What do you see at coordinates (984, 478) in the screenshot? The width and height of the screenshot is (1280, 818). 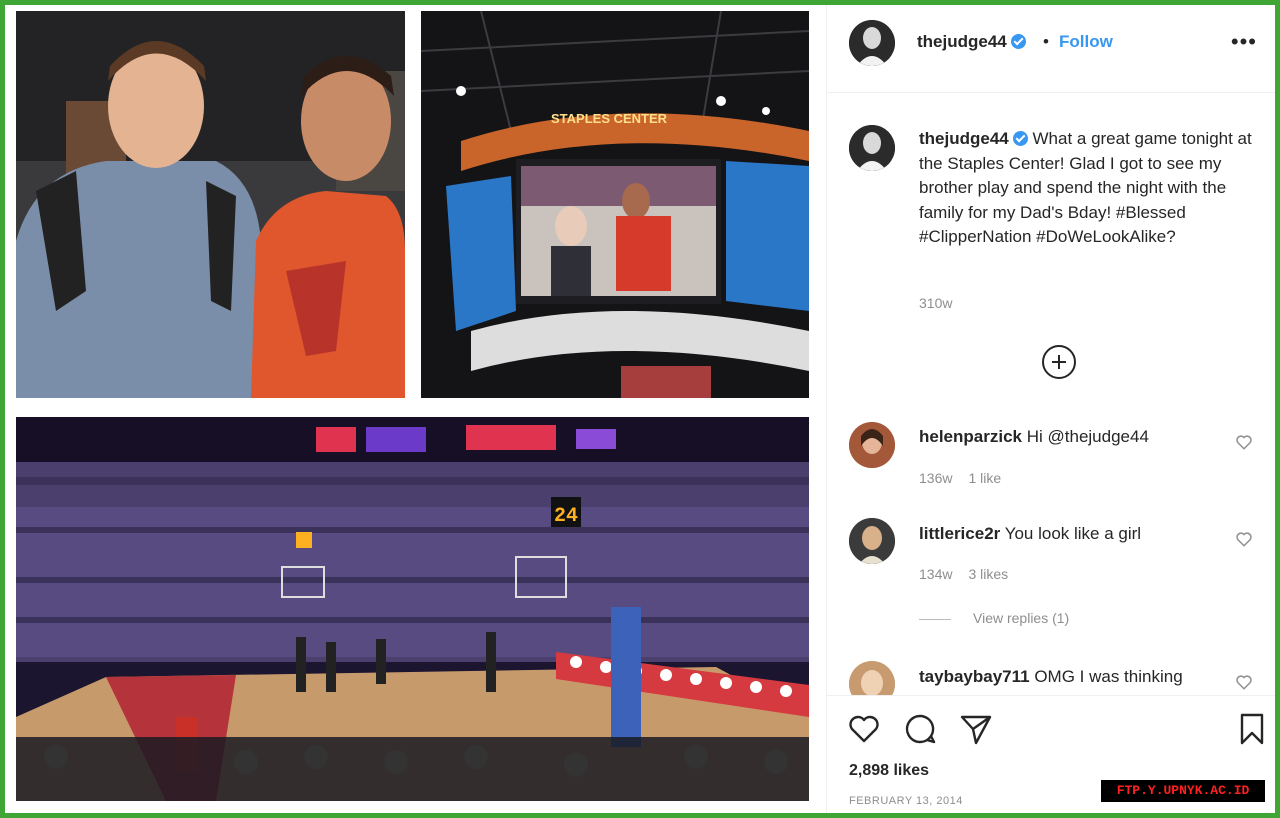 I see `comment-likes: 1 like` at bounding box center [984, 478].